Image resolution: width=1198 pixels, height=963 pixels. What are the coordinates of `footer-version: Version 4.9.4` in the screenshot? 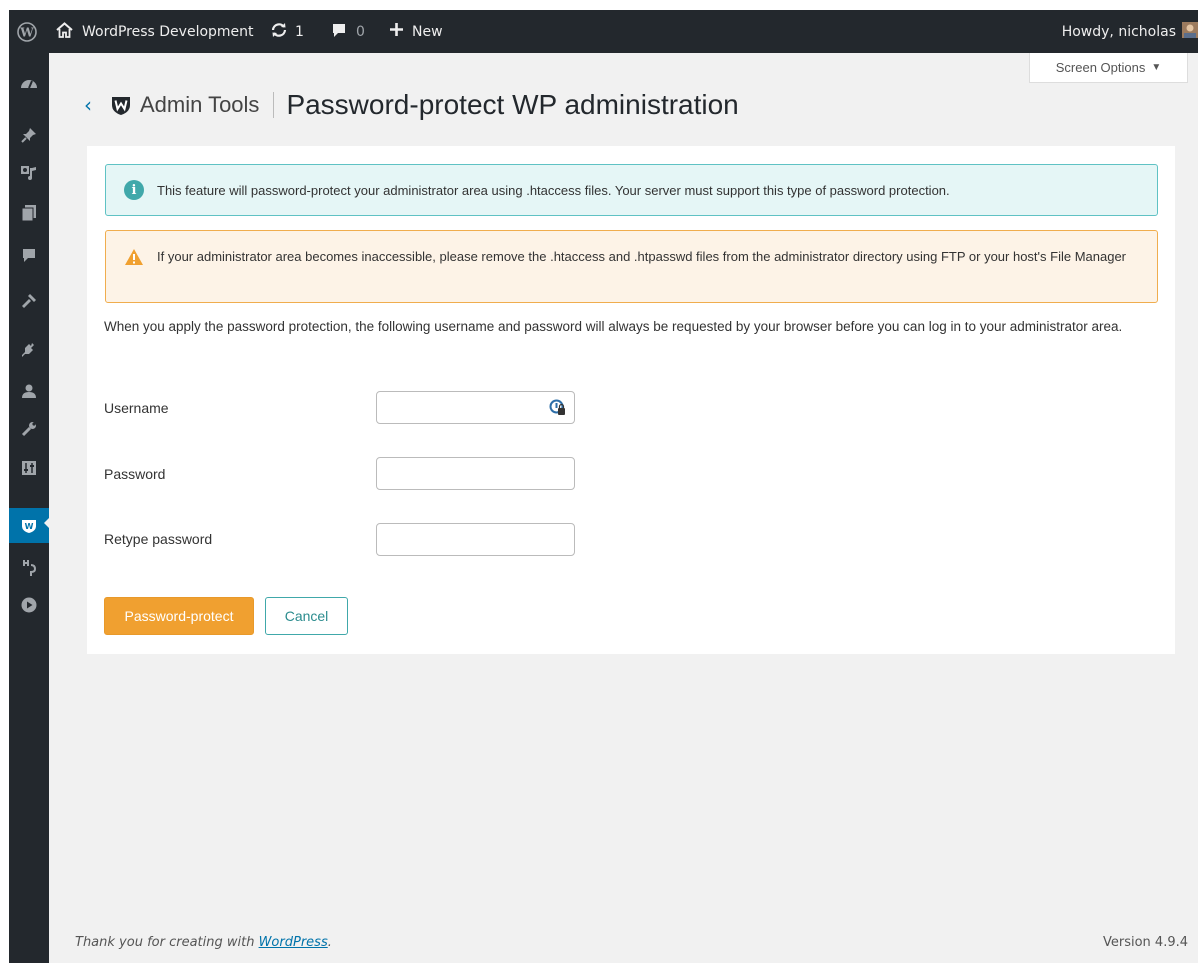 It's located at (1145, 942).